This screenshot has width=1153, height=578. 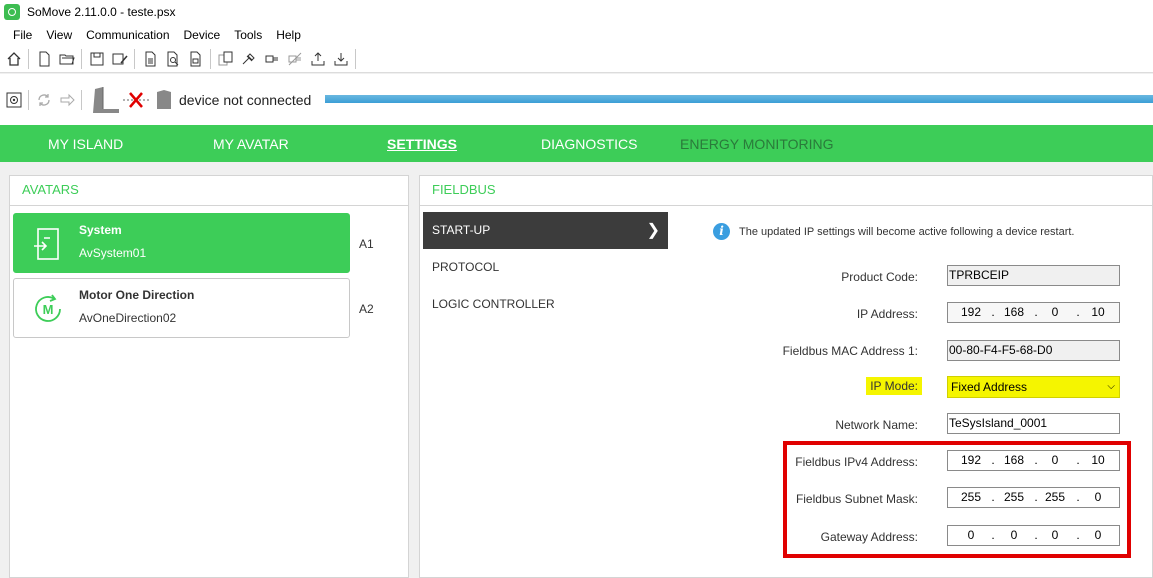 I want to click on ip-octet: 10, so click(x=1098, y=312).